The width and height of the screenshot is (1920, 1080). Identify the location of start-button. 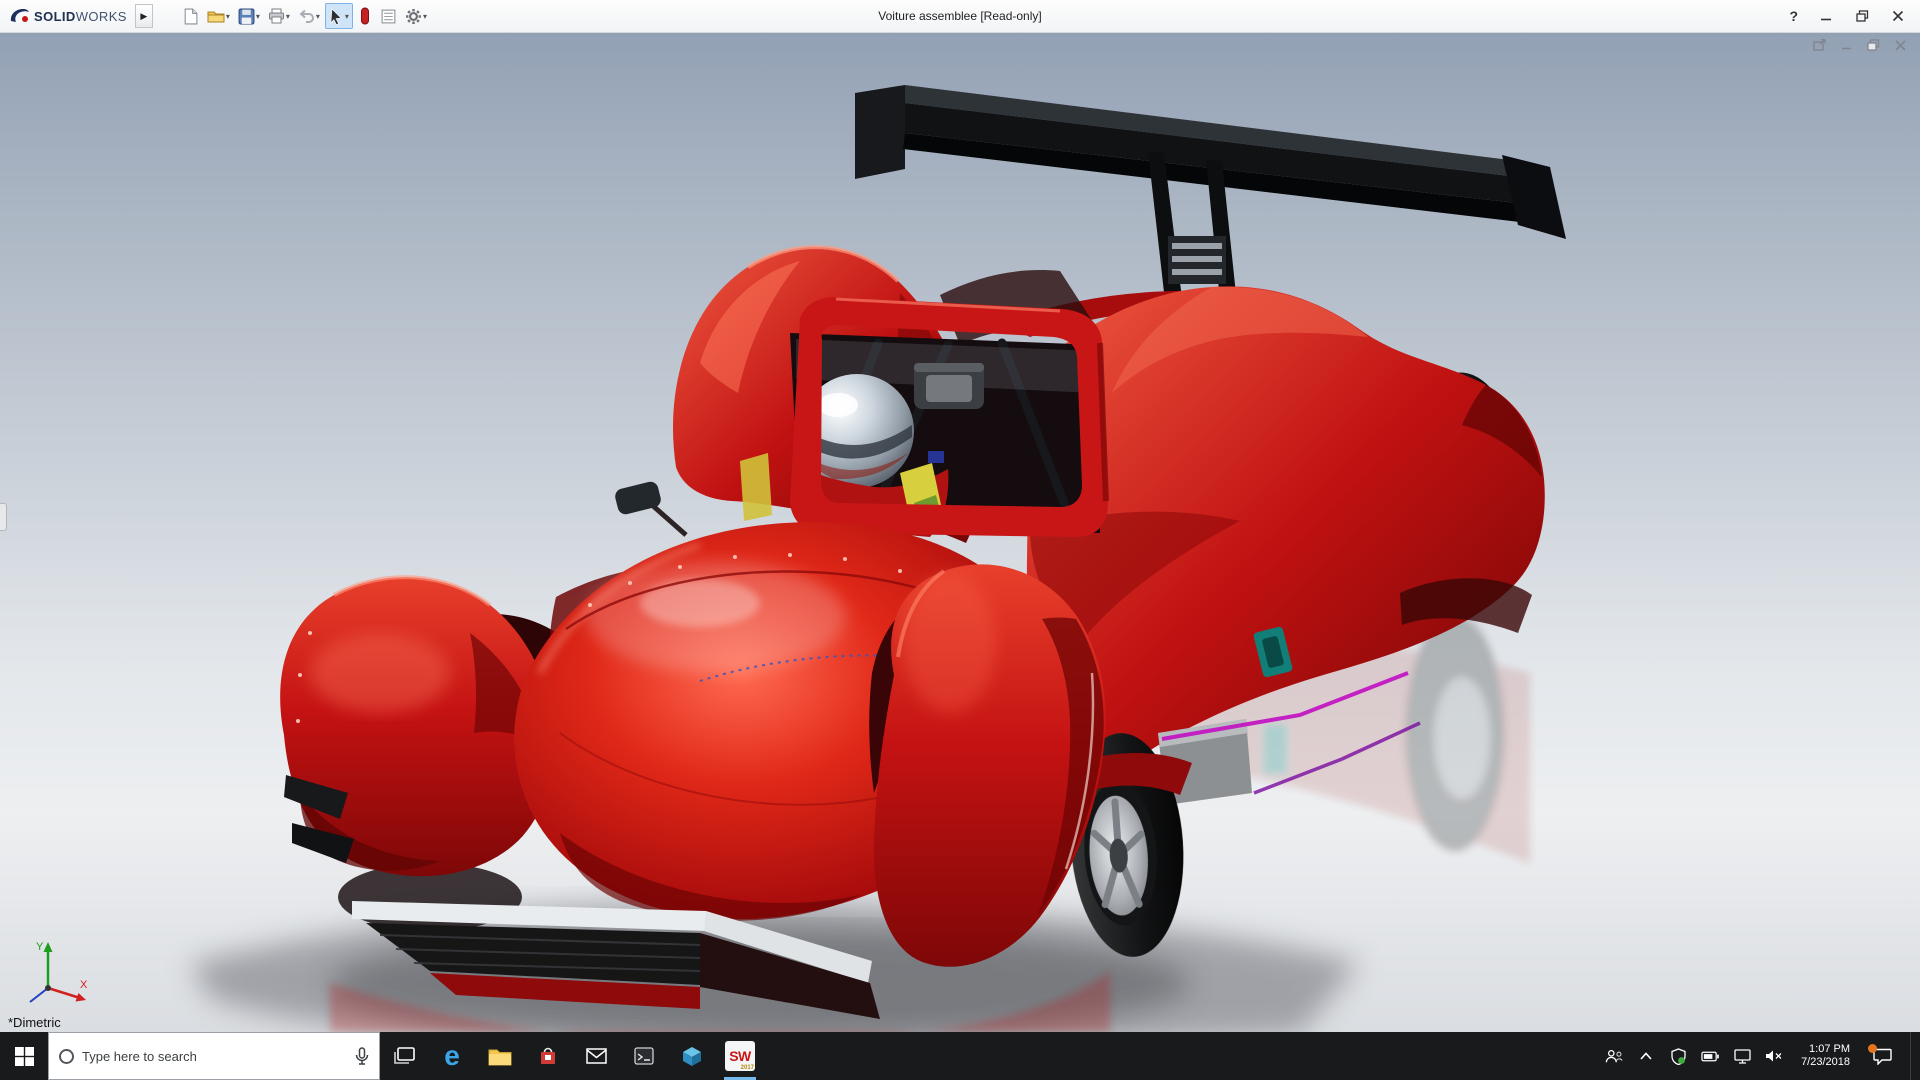
(24, 1056).